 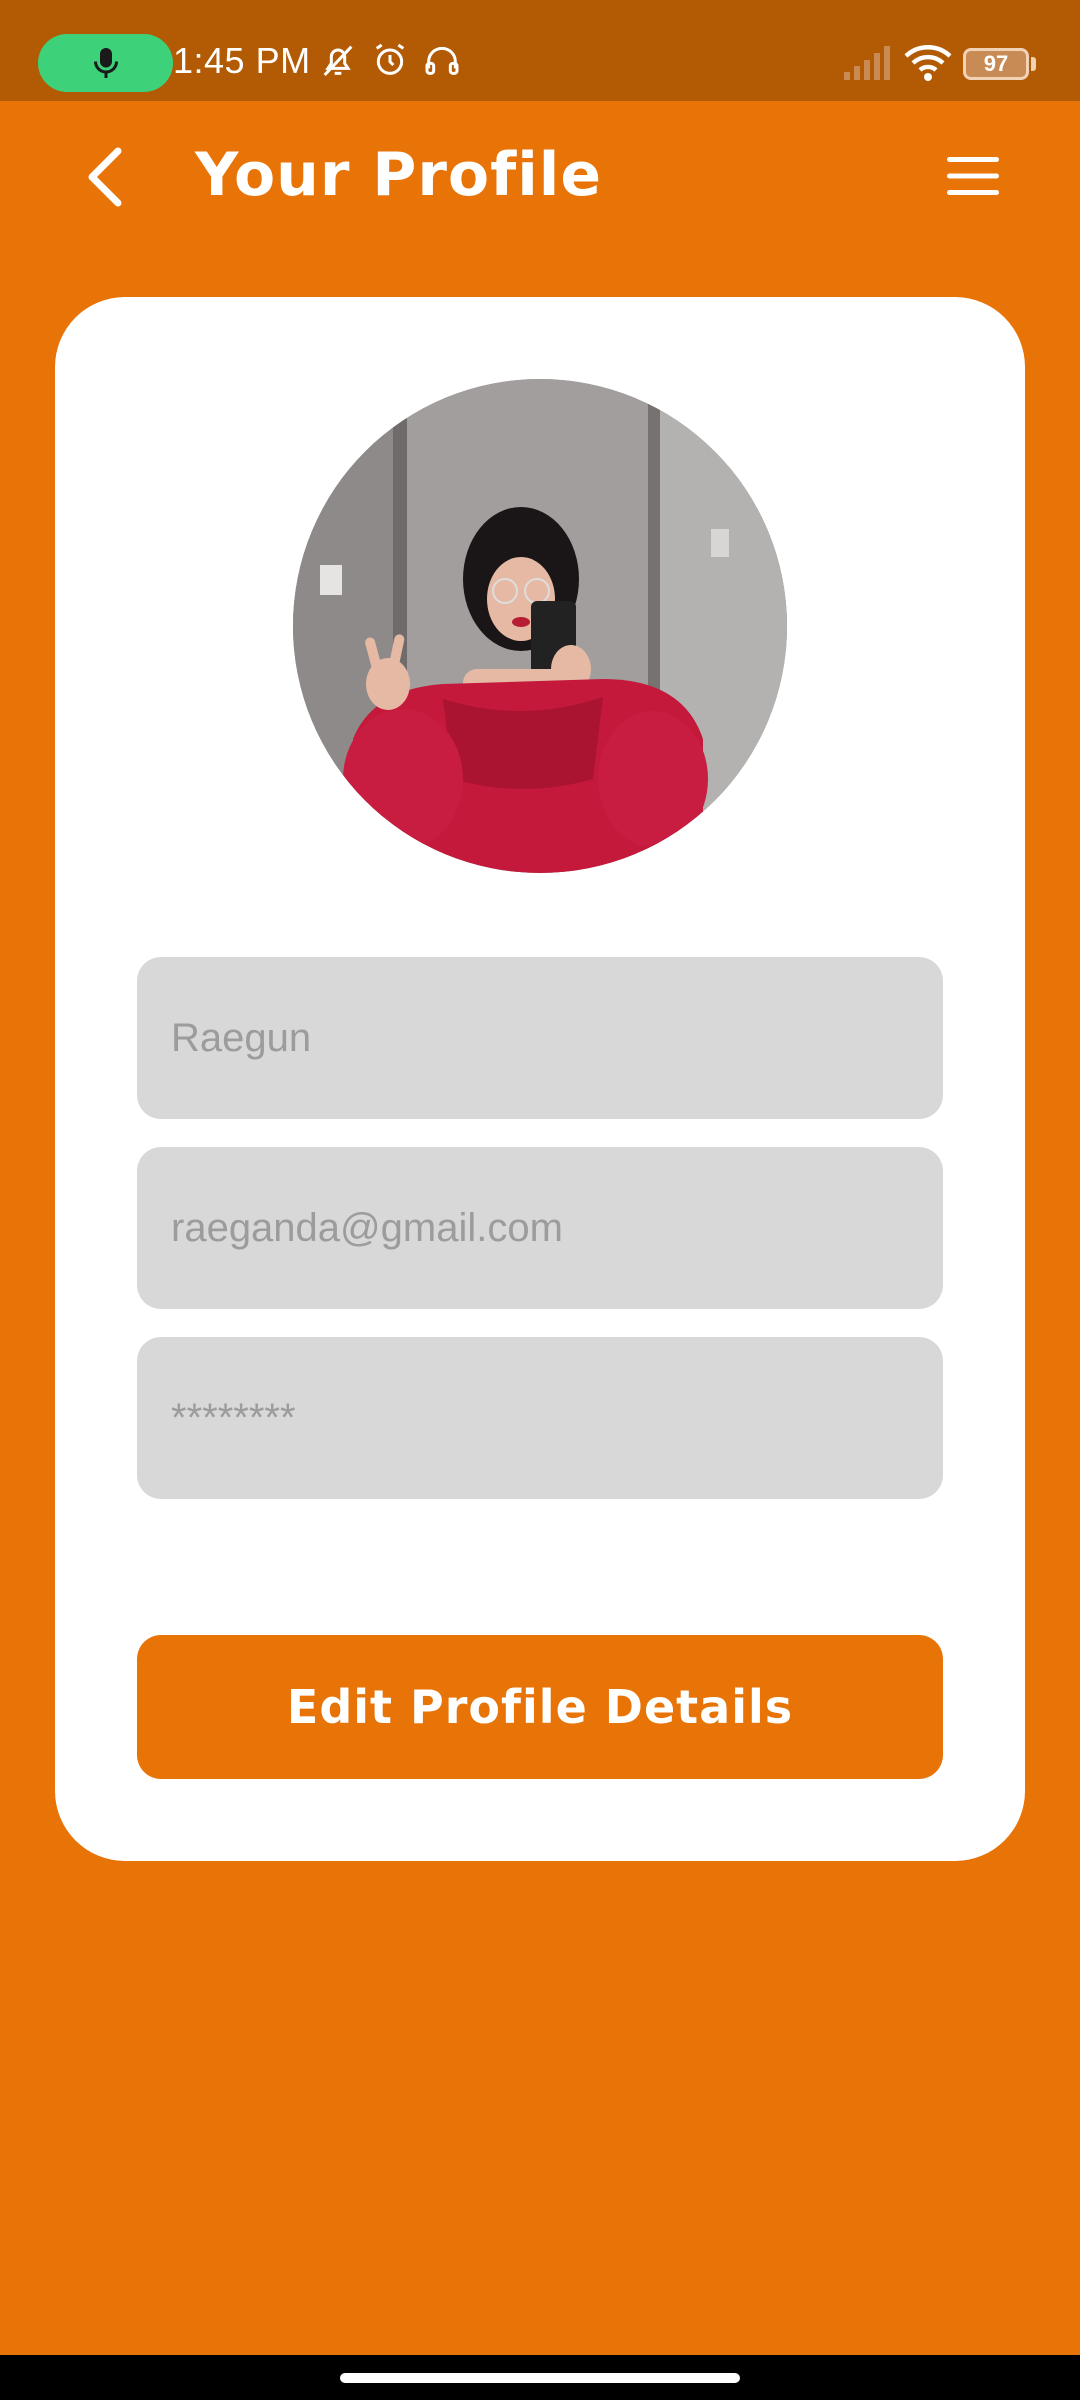 I want to click on alarm-icon, so click(x=390, y=59).